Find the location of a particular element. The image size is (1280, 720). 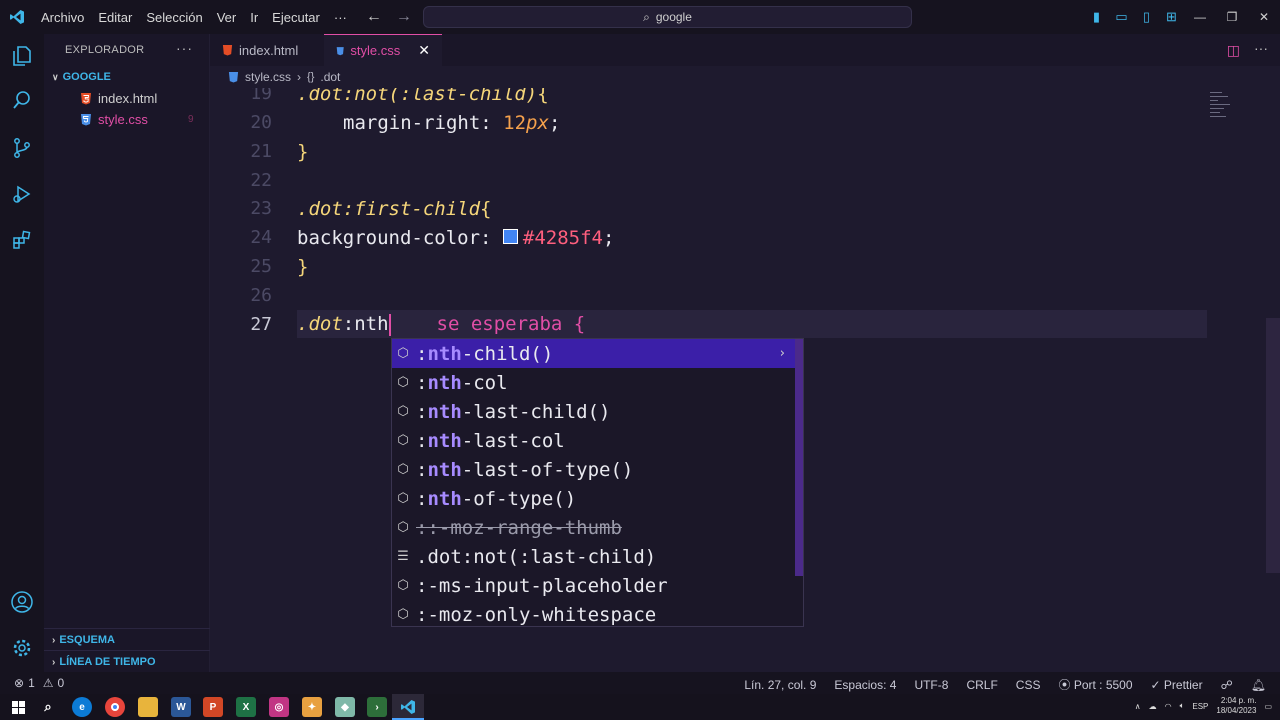

file-style-css: style.css 9 is located at coordinates (137, 119).